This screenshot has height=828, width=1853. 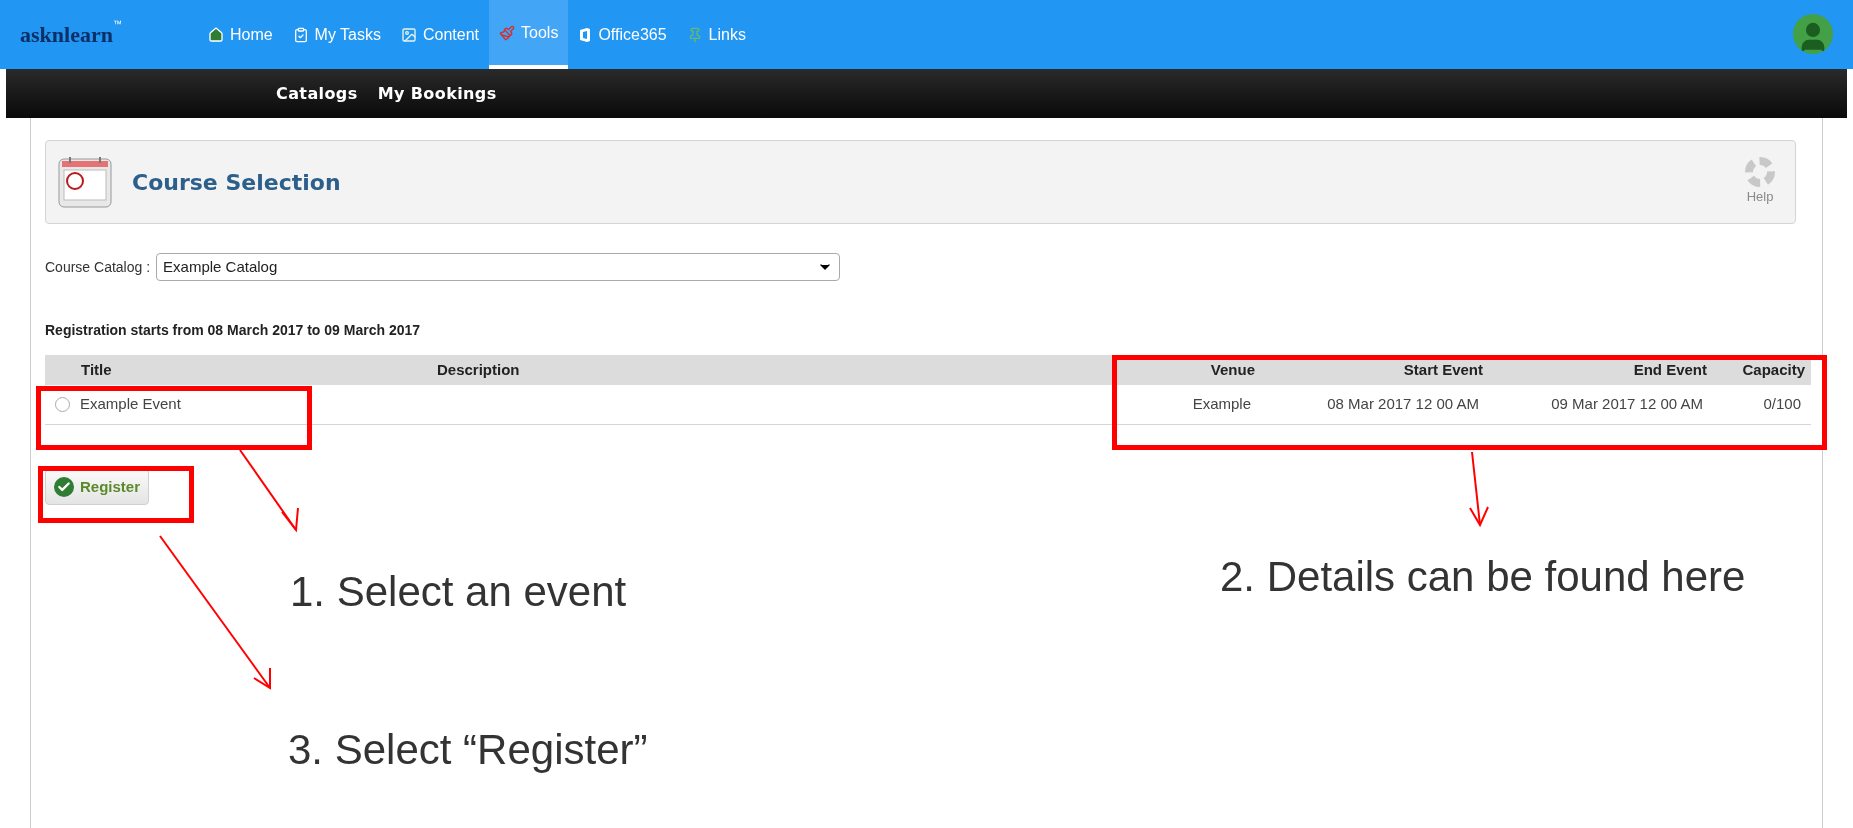 I want to click on column-header: Description, so click(x=478, y=369).